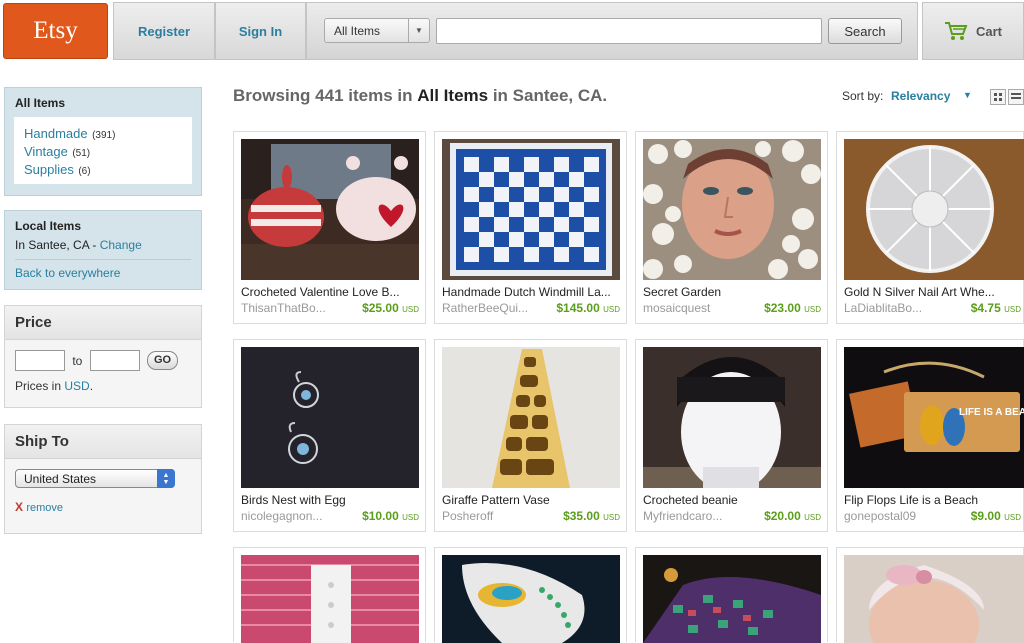  Describe the element at coordinates (81, 153) in the screenshot. I see `category-count: (51)` at that location.